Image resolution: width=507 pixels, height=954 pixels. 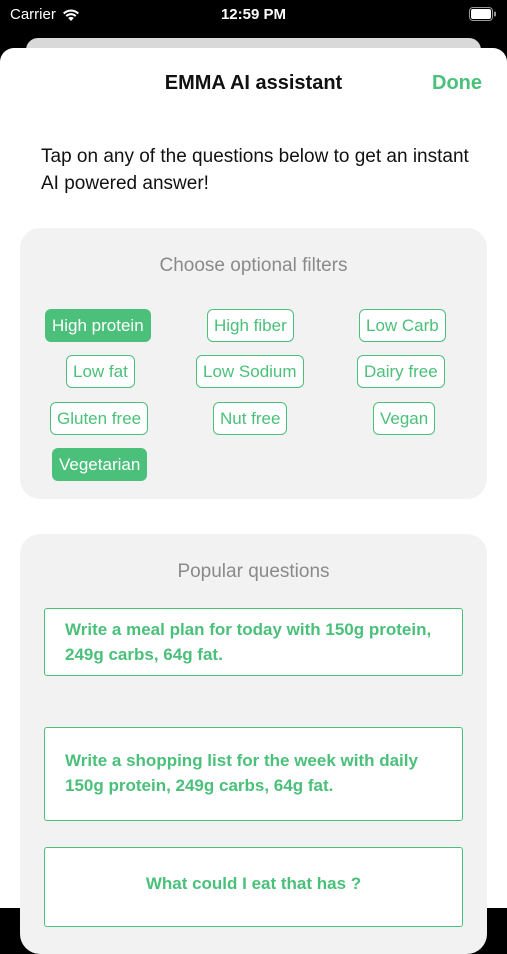 What do you see at coordinates (402, 325) in the screenshot?
I see `filter-chip-low-carb: Low Carb` at bounding box center [402, 325].